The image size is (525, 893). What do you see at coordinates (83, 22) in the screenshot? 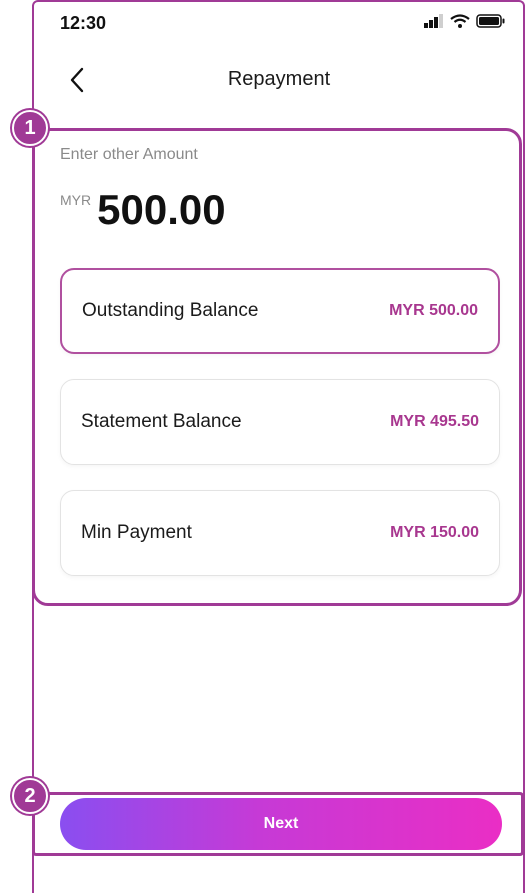
I see `status-time: 12:30` at bounding box center [83, 22].